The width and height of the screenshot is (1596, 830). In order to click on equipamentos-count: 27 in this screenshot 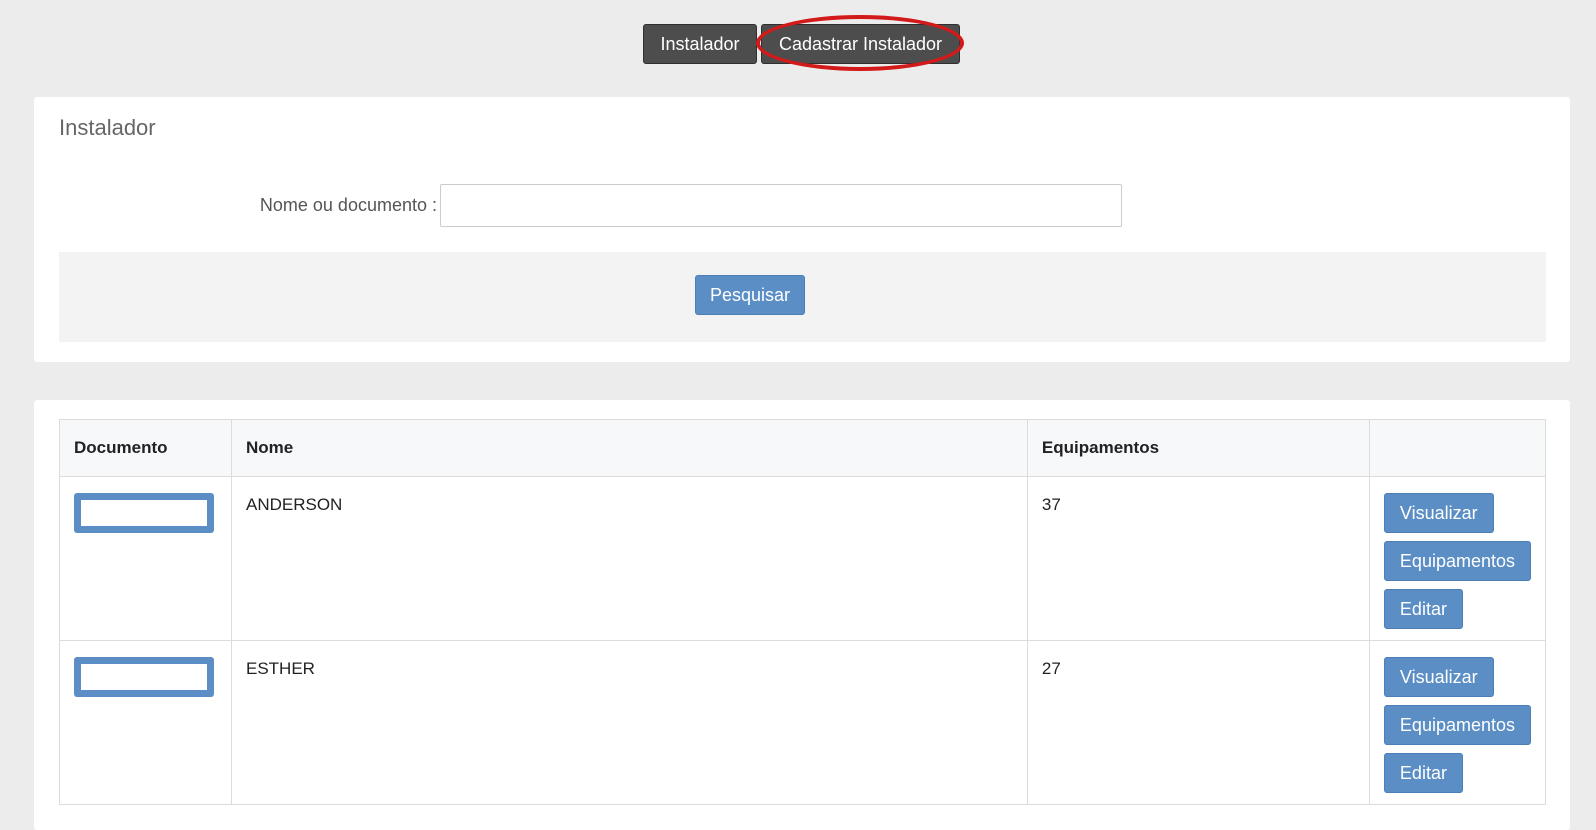, I will do `click(1051, 668)`.